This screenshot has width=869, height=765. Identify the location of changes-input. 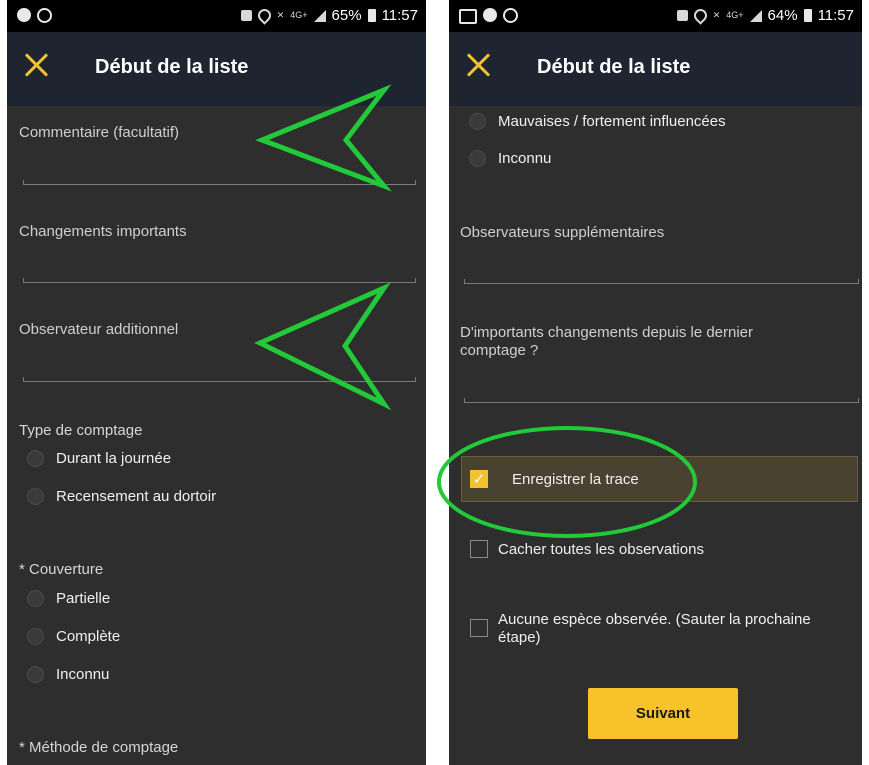
(219, 280).